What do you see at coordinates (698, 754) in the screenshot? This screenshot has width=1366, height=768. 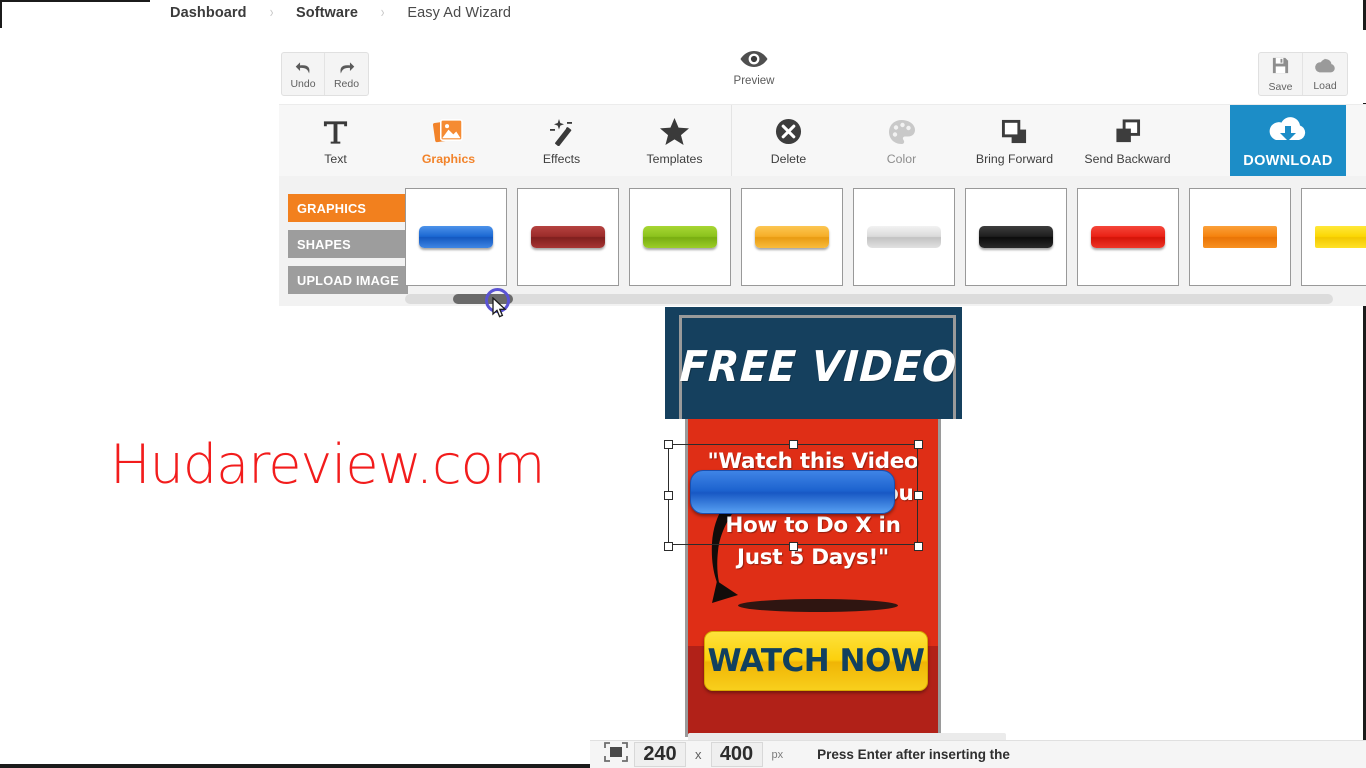 I see `size-multiply-label: x` at bounding box center [698, 754].